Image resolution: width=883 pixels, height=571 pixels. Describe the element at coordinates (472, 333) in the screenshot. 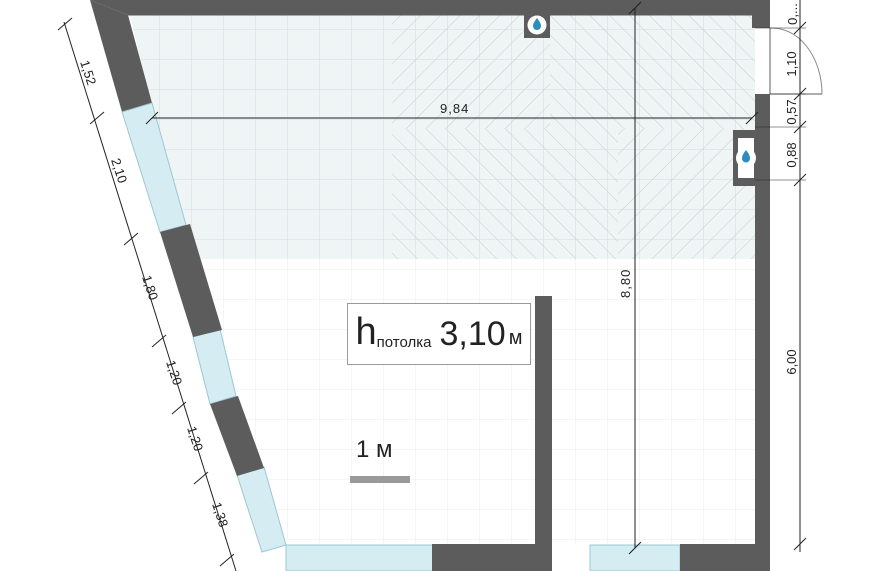

I see `ceiling-height-value: 3,10` at that location.